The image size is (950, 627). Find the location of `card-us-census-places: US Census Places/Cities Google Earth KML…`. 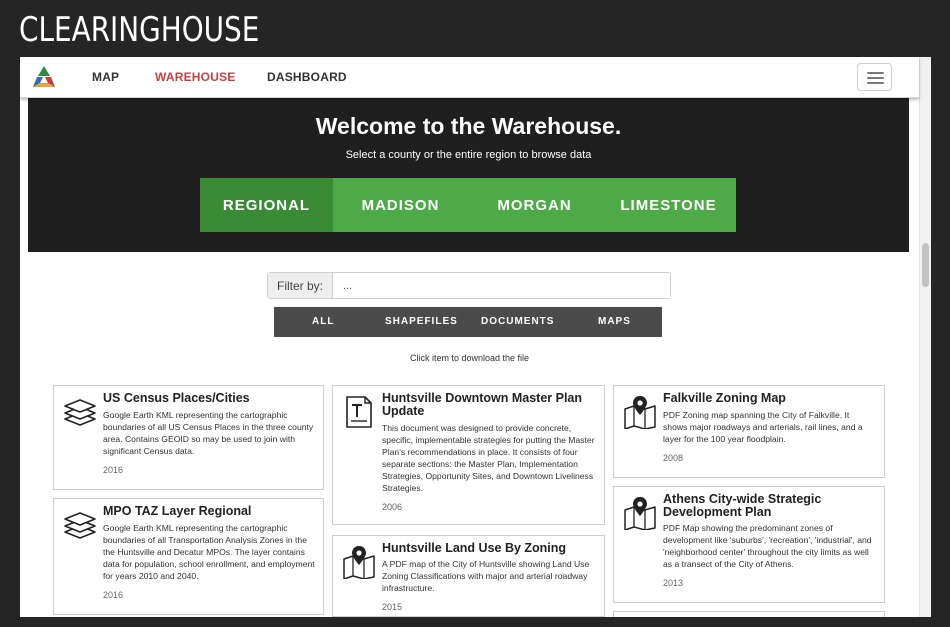

card-us-census-places: US Census Places/Cities Google Earth KML… is located at coordinates (188, 437).